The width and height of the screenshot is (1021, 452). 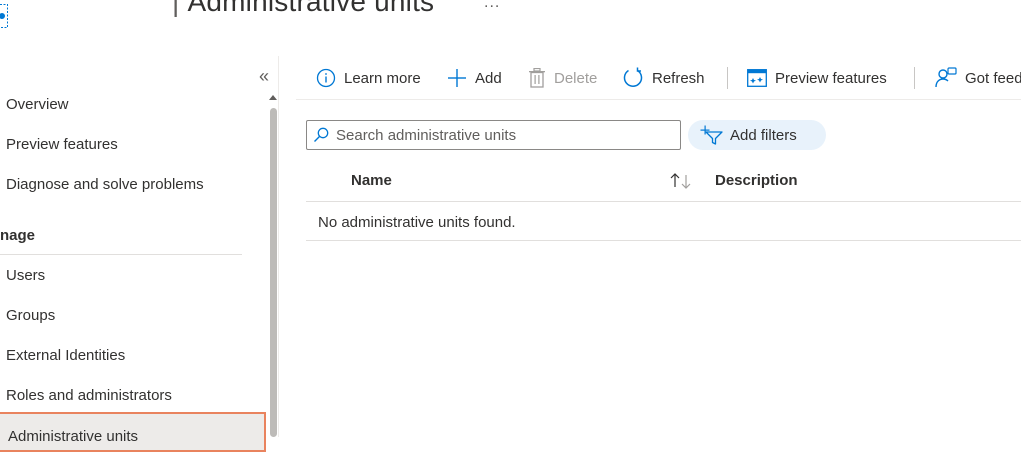 What do you see at coordinates (311, 8) in the screenshot?
I see `page-title-text: Administrative units` at bounding box center [311, 8].